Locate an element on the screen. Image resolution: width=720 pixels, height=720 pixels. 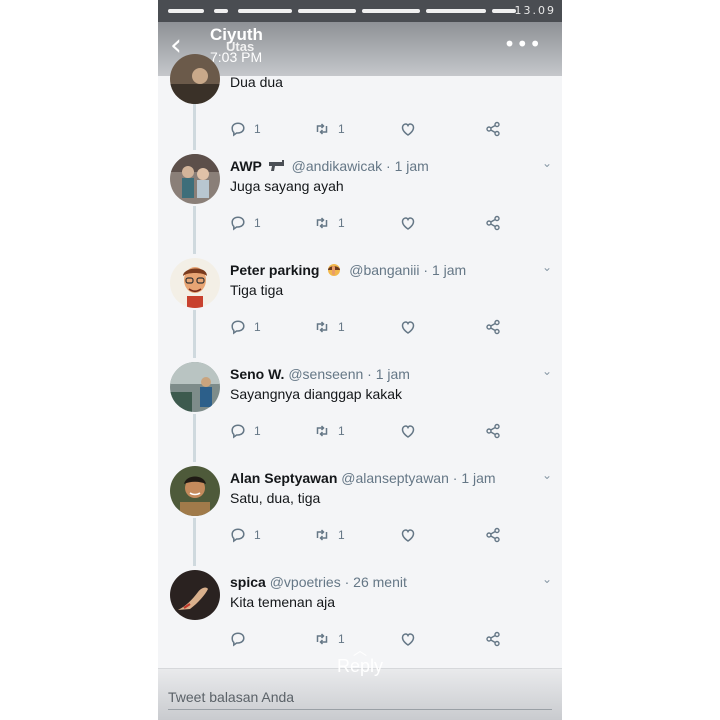
user-handle: @vpoetries · 26 menit is located at coordinates (338, 582).